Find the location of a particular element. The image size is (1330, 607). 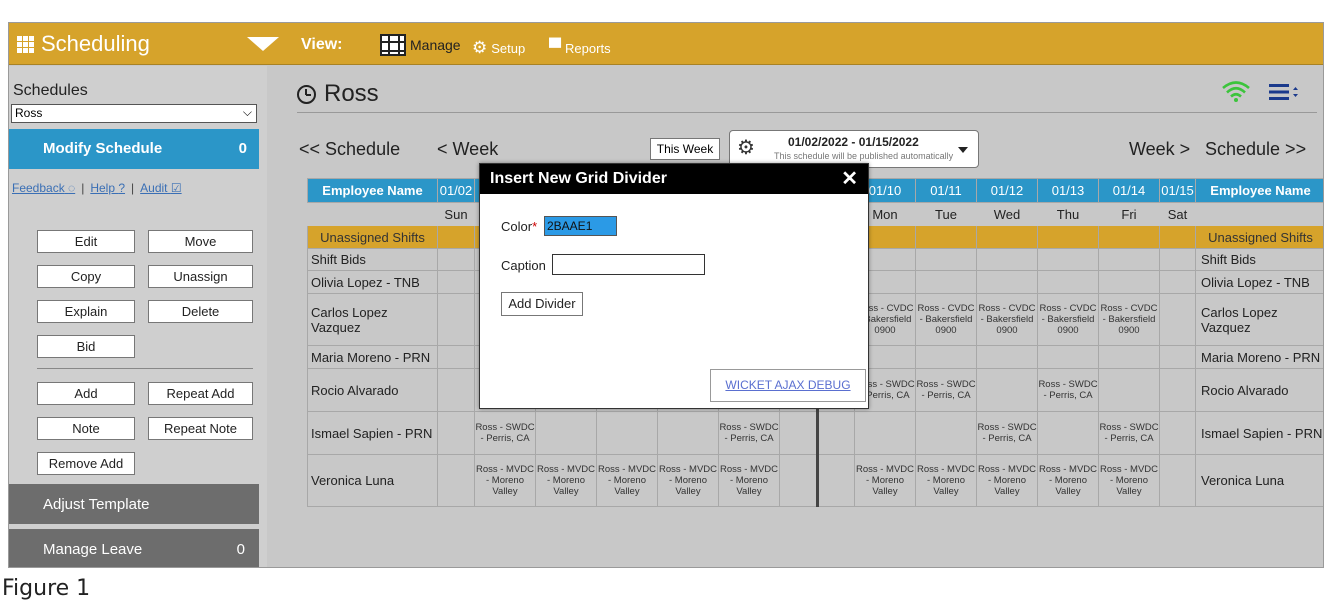

add-divider-button: Add Divider is located at coordinates (542, 304).